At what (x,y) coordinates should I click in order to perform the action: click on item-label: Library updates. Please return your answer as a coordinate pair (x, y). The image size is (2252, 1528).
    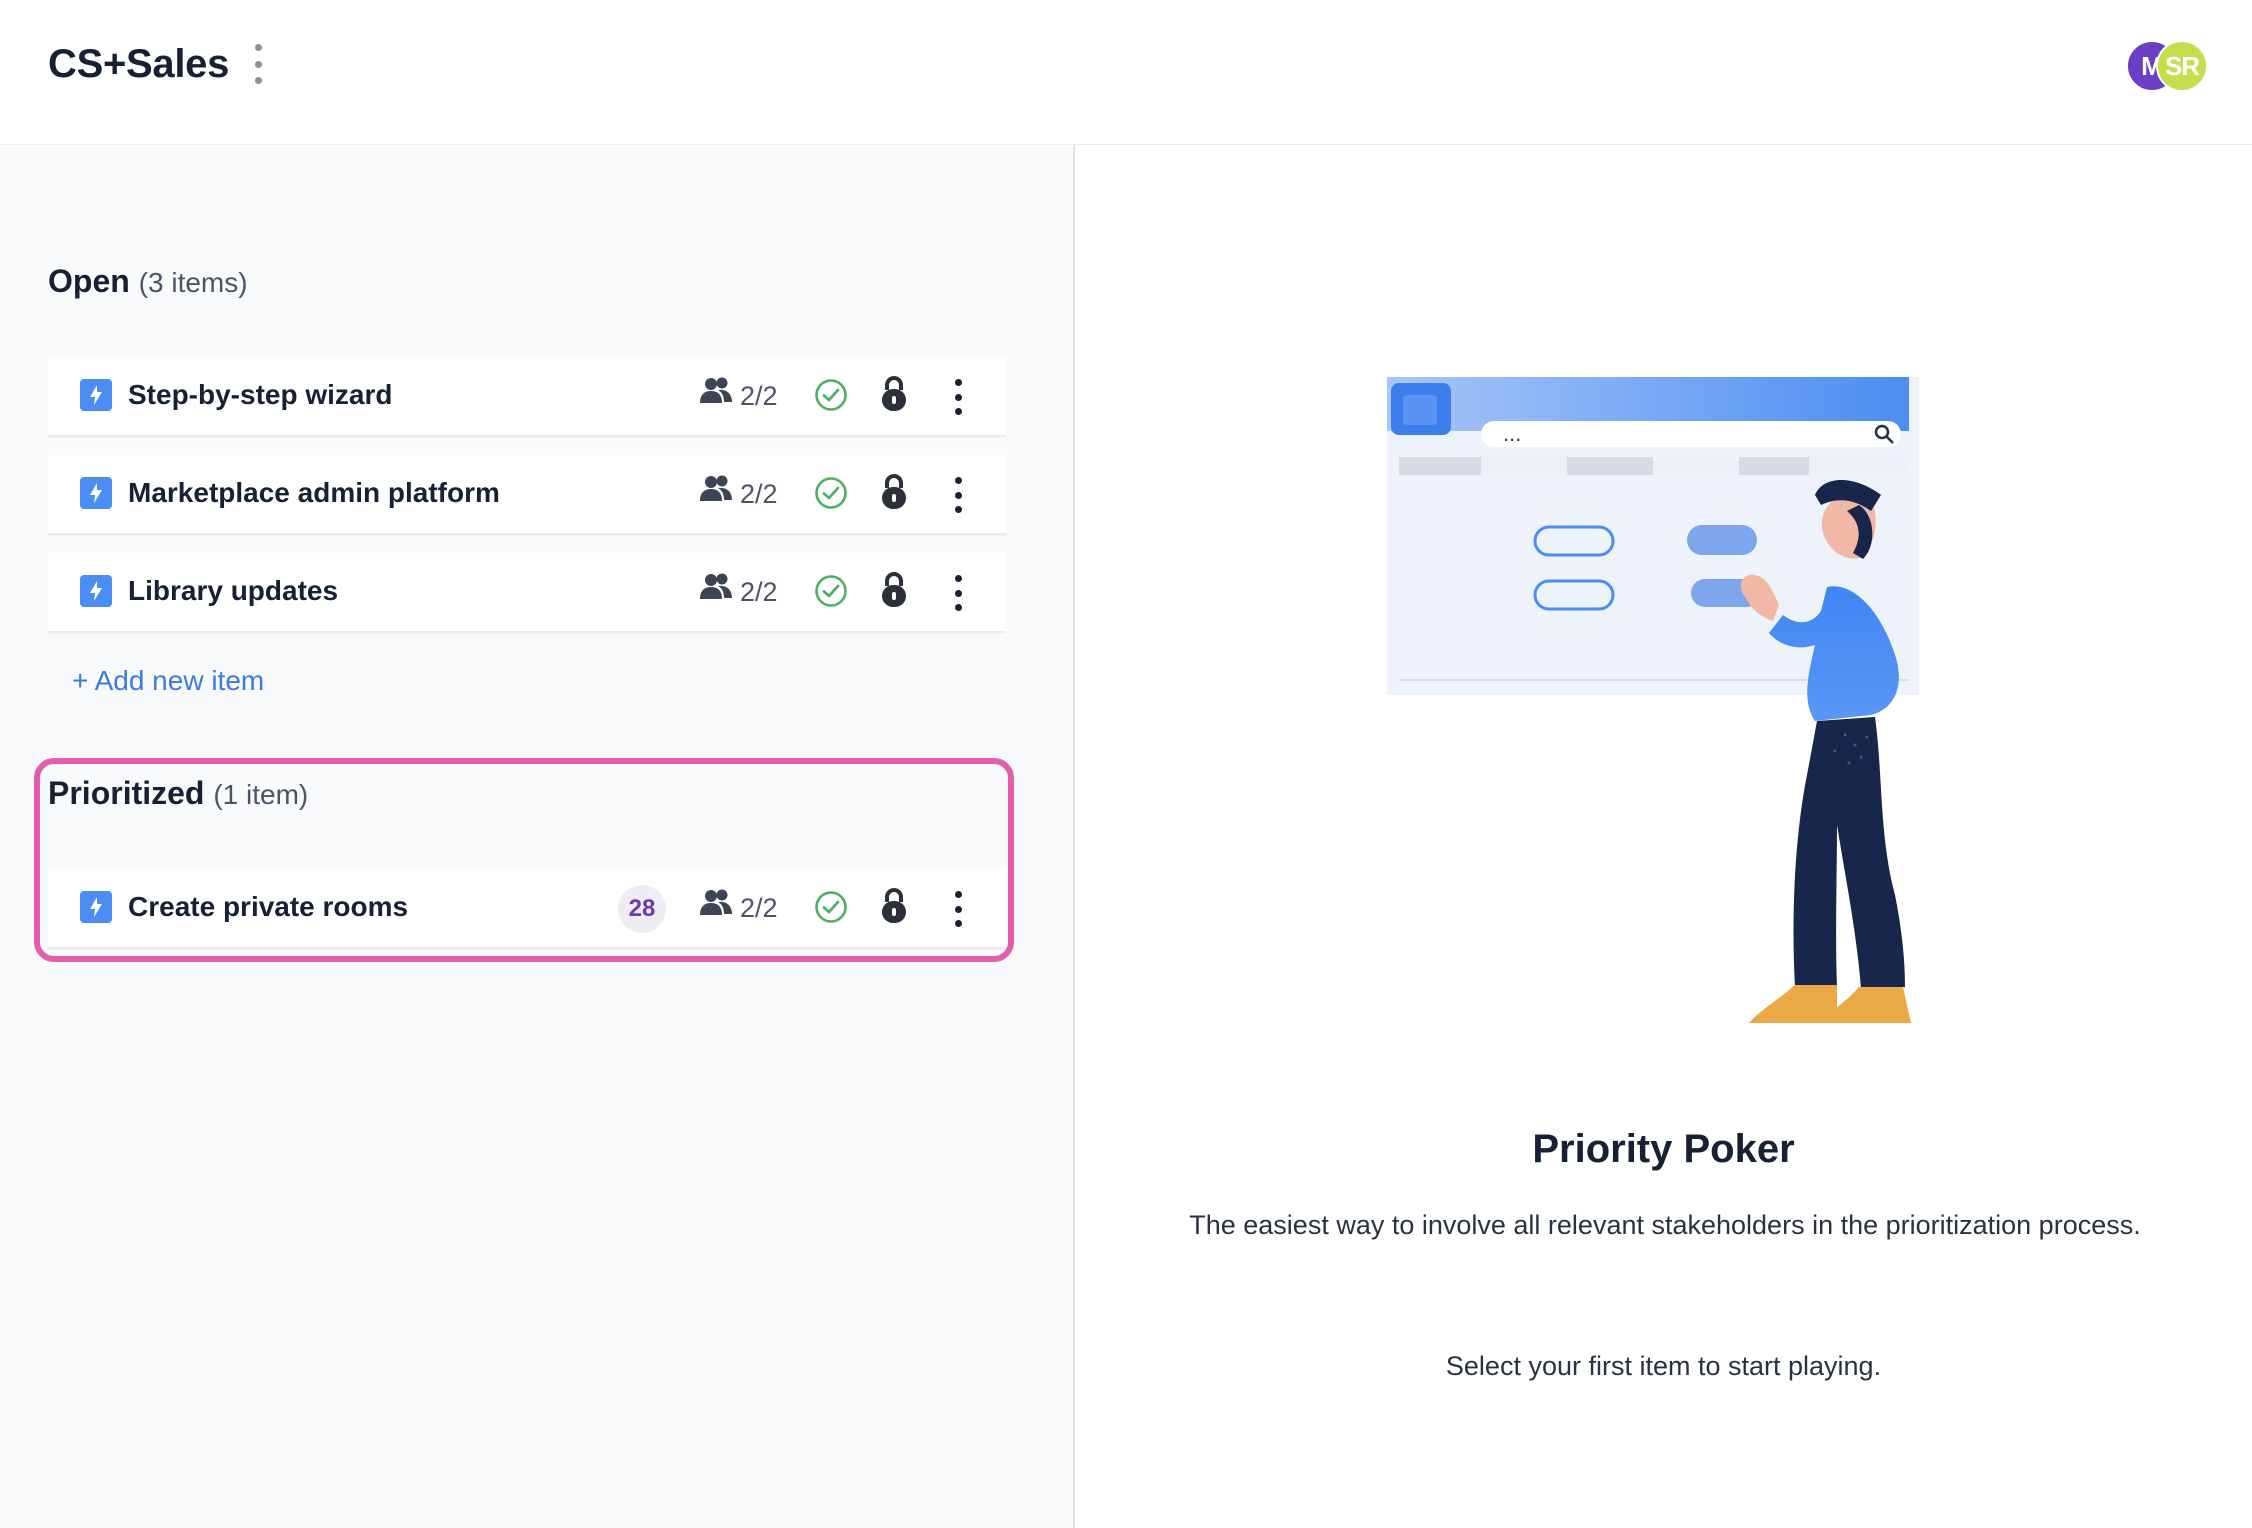
    Looking at the image, I should click on (233, 590).